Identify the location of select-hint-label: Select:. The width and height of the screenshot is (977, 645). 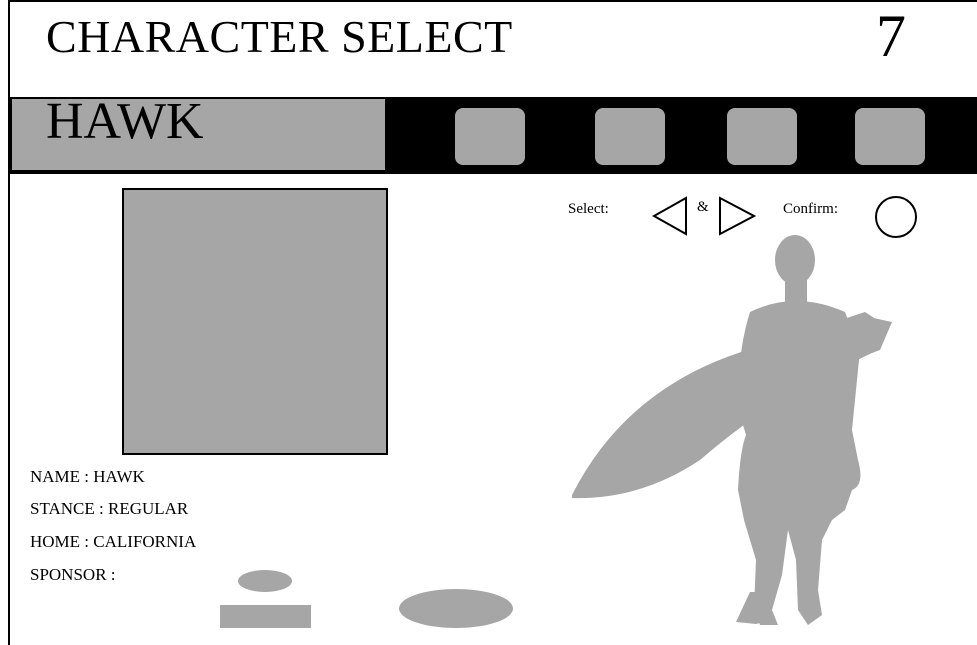
(588, 209).